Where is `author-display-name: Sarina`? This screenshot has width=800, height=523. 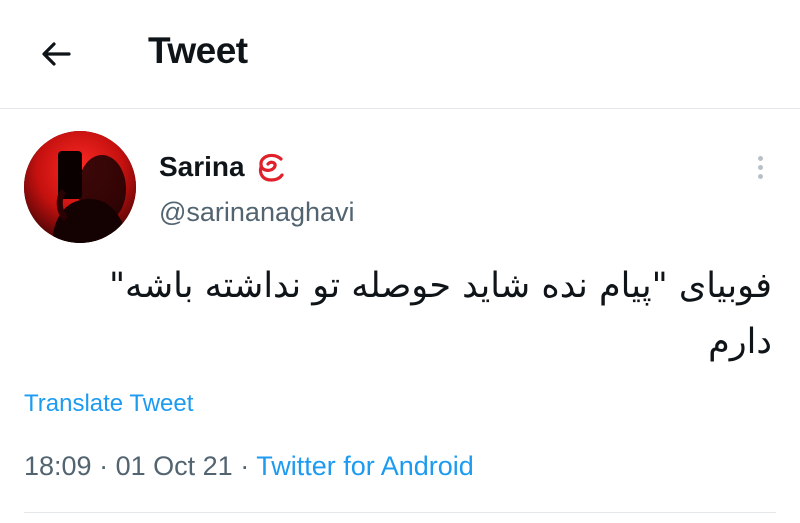 author-display-name: Sarina is located at coordinates (202, 167).